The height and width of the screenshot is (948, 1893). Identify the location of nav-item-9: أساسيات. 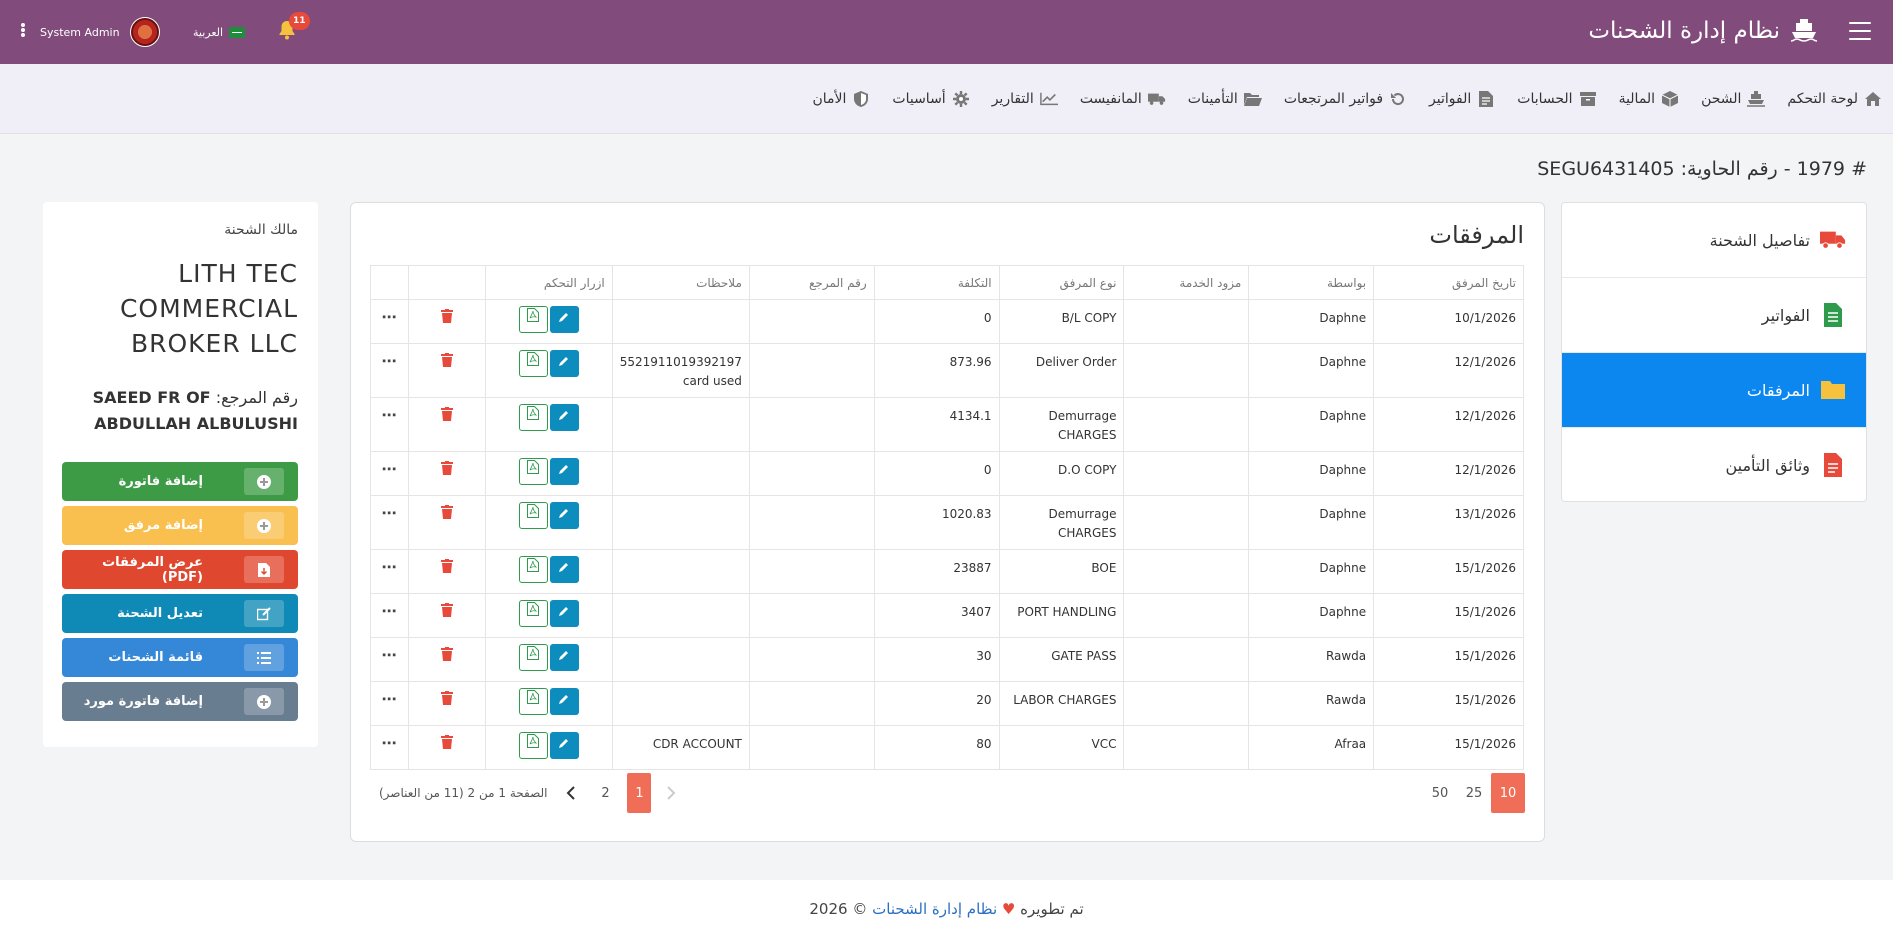
(930, 99).